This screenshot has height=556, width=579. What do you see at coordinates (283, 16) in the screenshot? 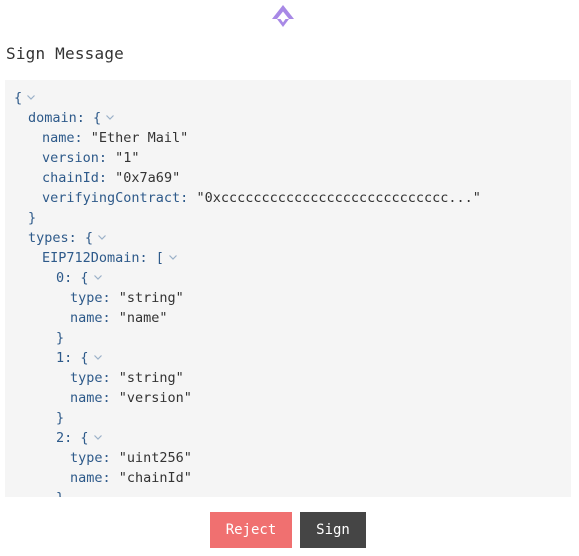
I see `app-logo-icon` at bounding box center [283, 16].